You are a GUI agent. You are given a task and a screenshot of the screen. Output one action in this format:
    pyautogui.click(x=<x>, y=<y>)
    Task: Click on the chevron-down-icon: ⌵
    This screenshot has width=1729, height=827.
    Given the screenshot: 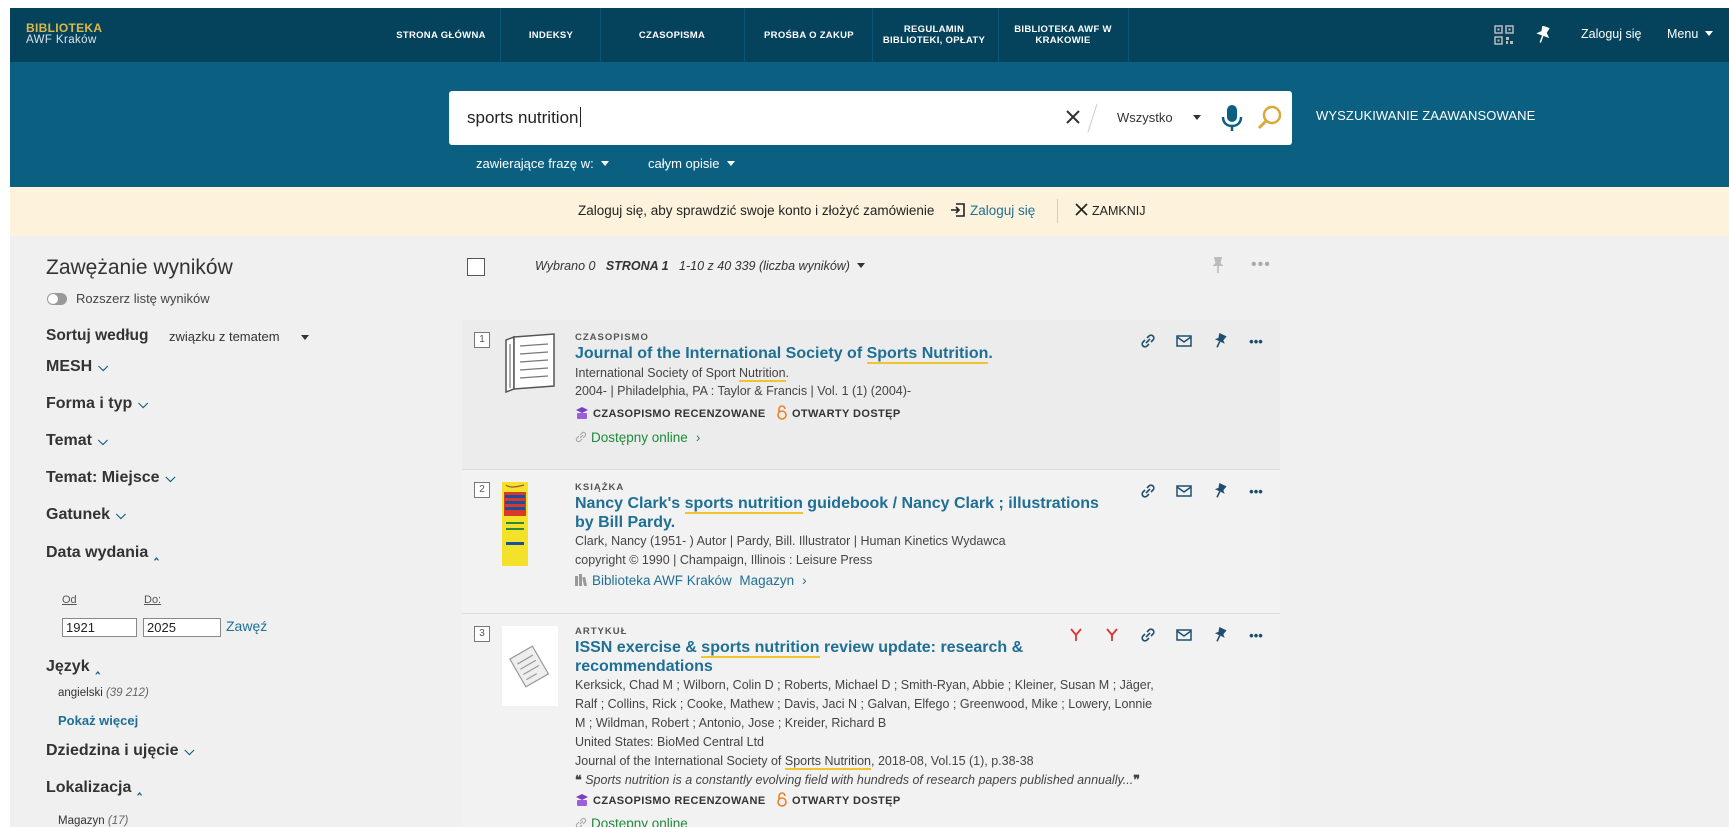 What is the action you would take?
    pyautogui.click(x=170, y=477)
    